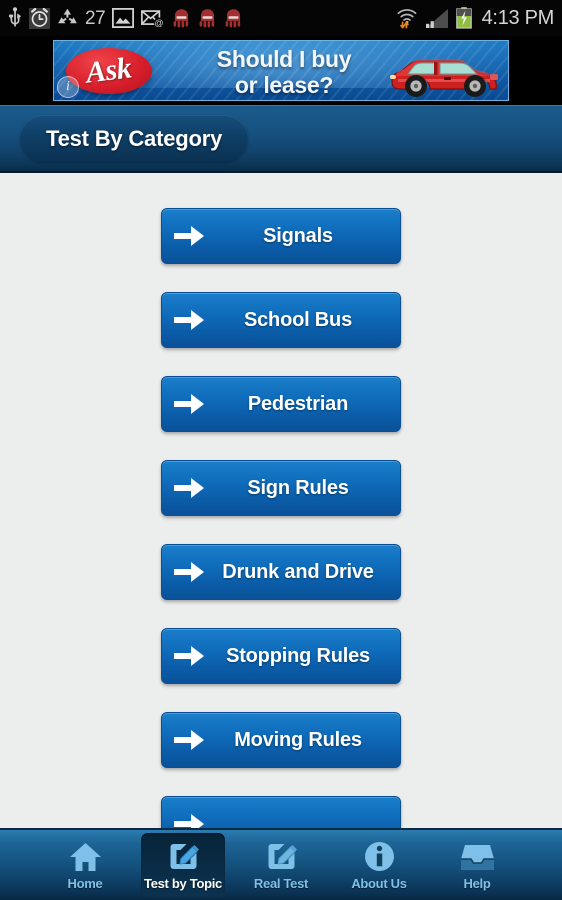 The height and width of the screenshot is (900, 562). I want to click on category-button-stopping-rules: Stopping Rules, so click(281, 656).